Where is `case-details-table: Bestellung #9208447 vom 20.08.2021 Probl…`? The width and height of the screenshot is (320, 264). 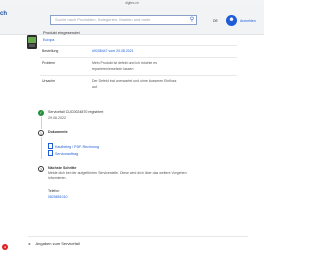
case-details-table: Bestellung #9208447 vom 20.08.2021 Probl… is located at coordinates (138, 69).